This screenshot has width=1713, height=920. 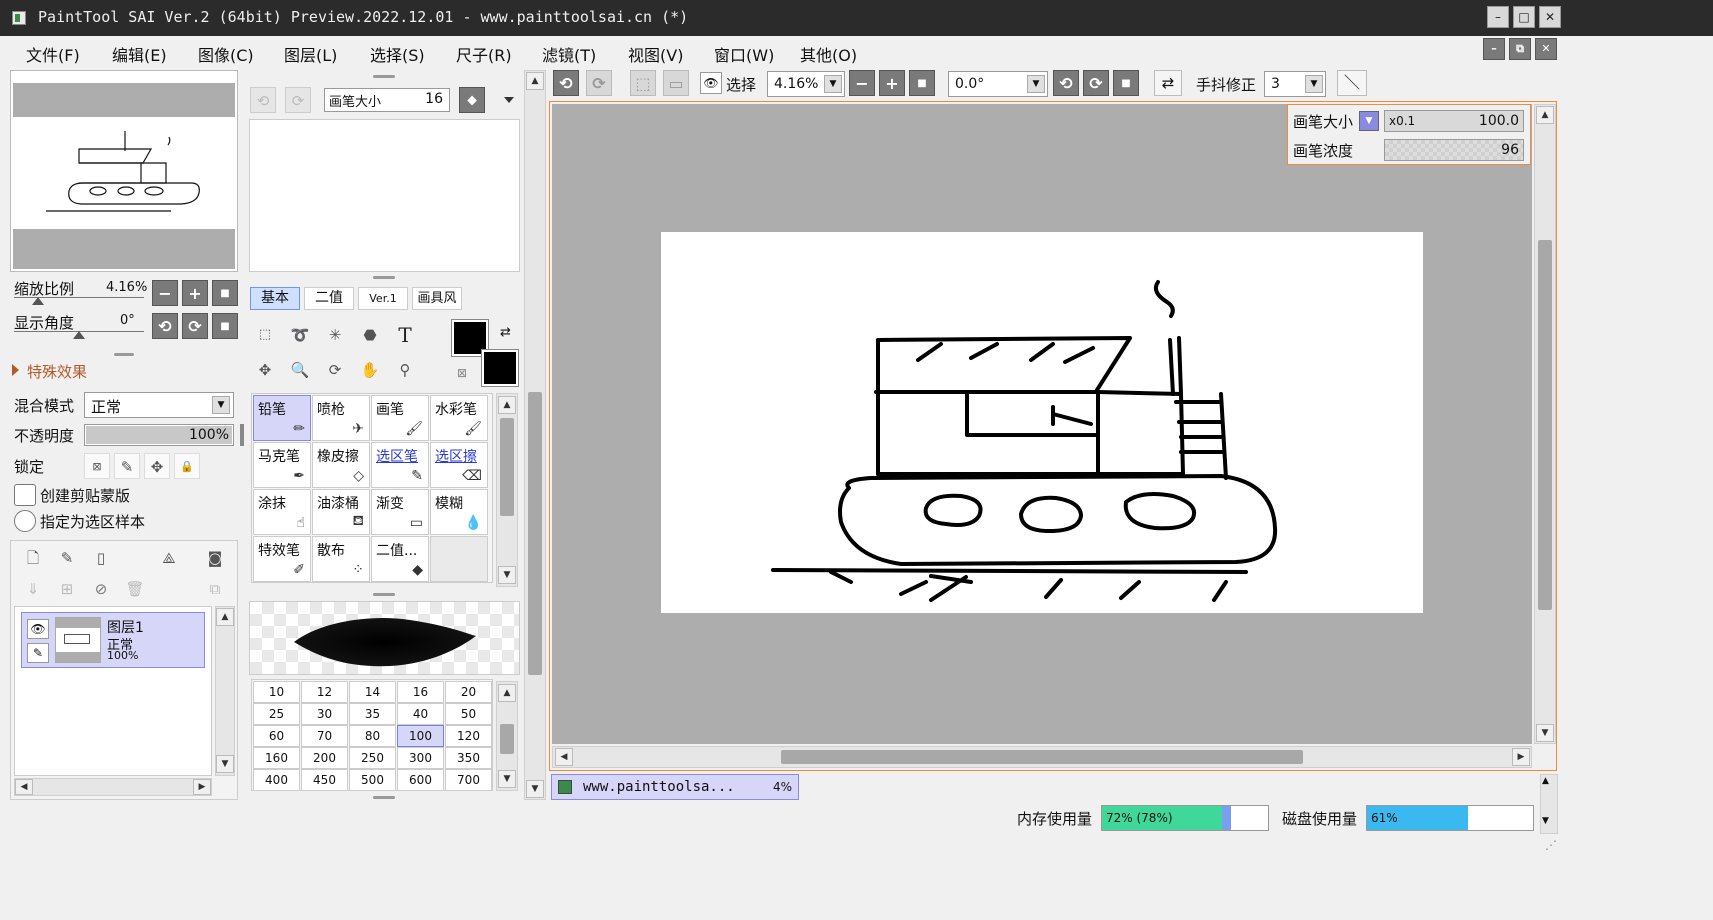 What do you see at coordinates (139, 54) in the screenshot?
I see `menu-edit: 编辑(E)` at bounding box center [139, 54].